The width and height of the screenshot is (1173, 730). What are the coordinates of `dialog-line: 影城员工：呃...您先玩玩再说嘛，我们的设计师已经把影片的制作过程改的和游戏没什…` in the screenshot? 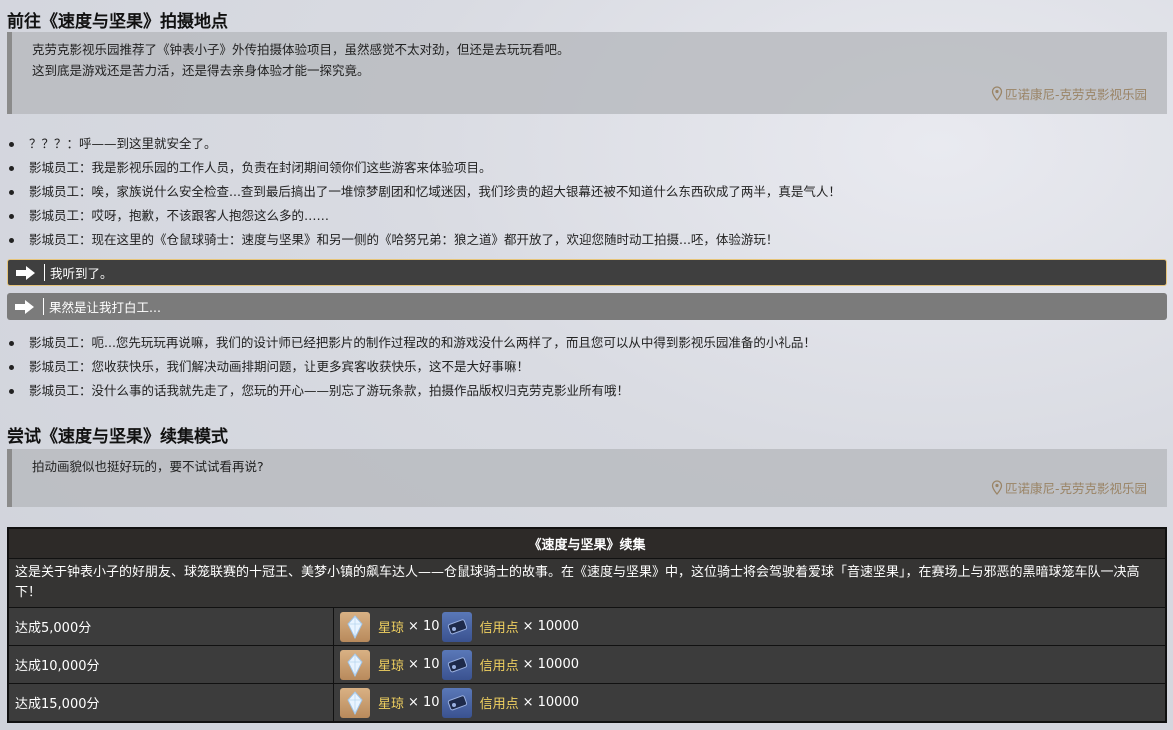 It's located at (411, 343).